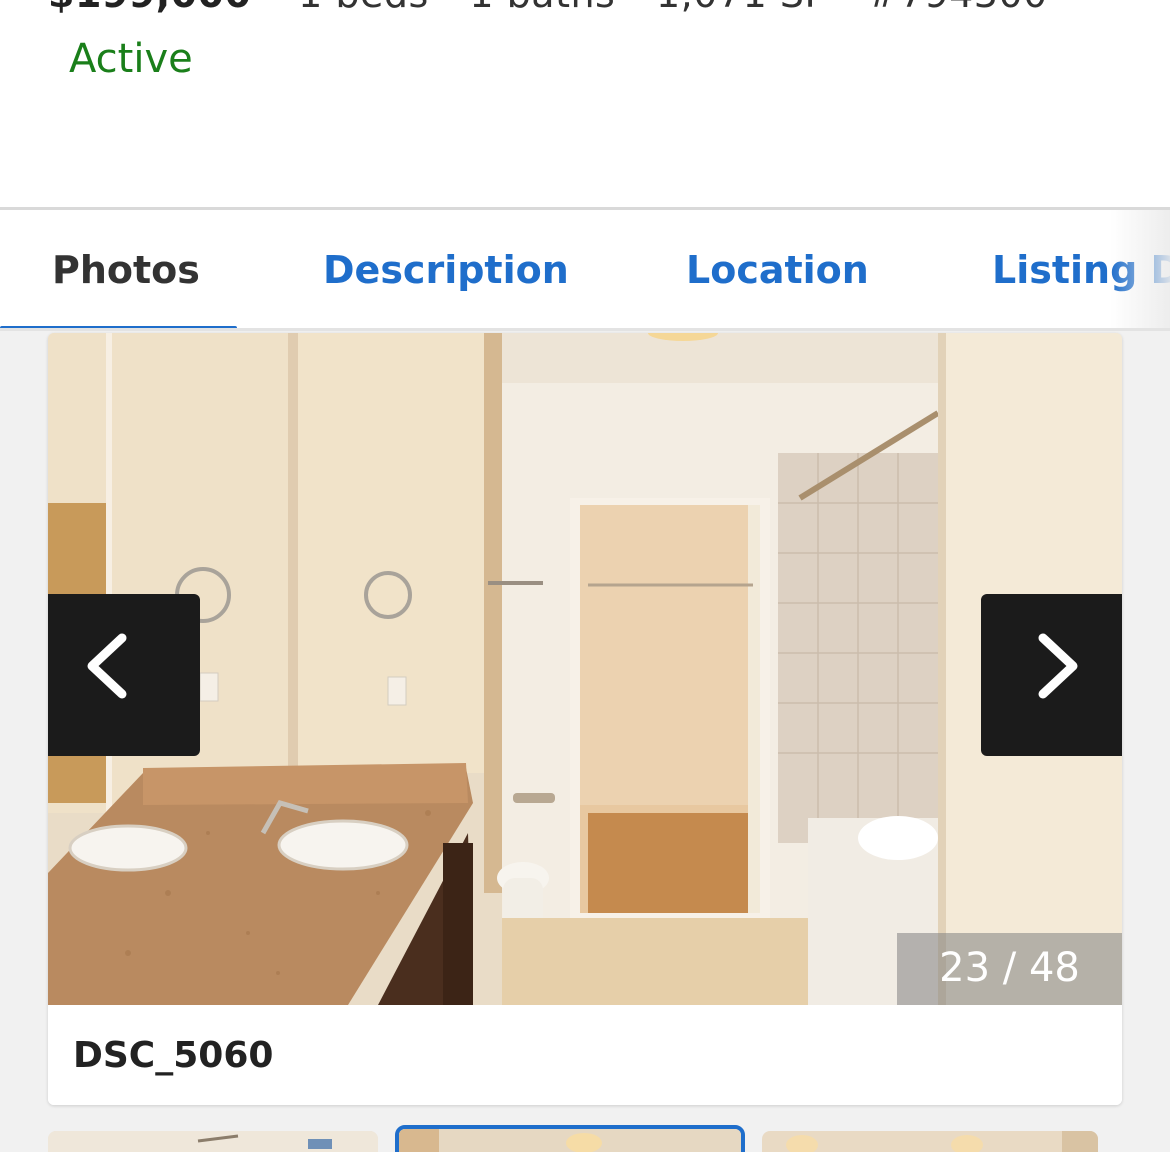 The width and height of the screenshot is (1170, 1152). Describe the element at coordinates (585, 270) in the screenshot. I see `listing-tabs: Photos Description Location Listing De` at that location.